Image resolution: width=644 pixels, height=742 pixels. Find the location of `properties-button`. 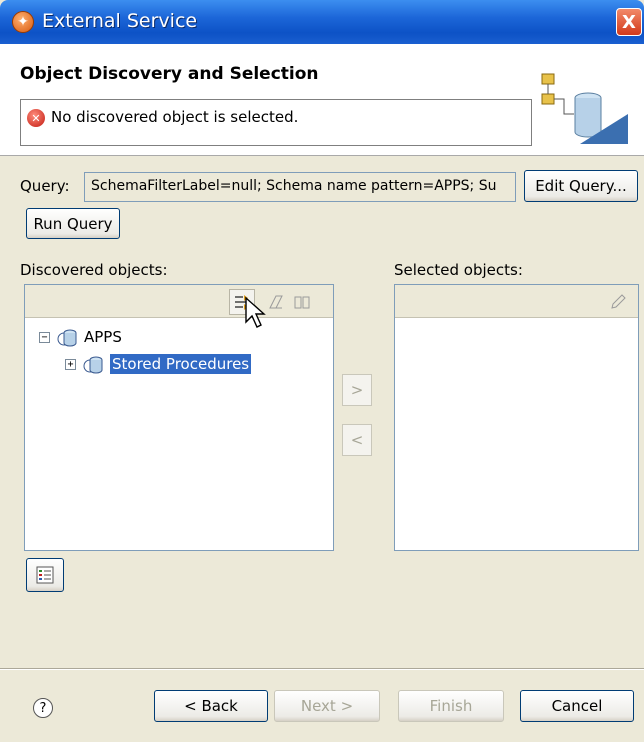

properties-button is located at coordinates (45, 575).